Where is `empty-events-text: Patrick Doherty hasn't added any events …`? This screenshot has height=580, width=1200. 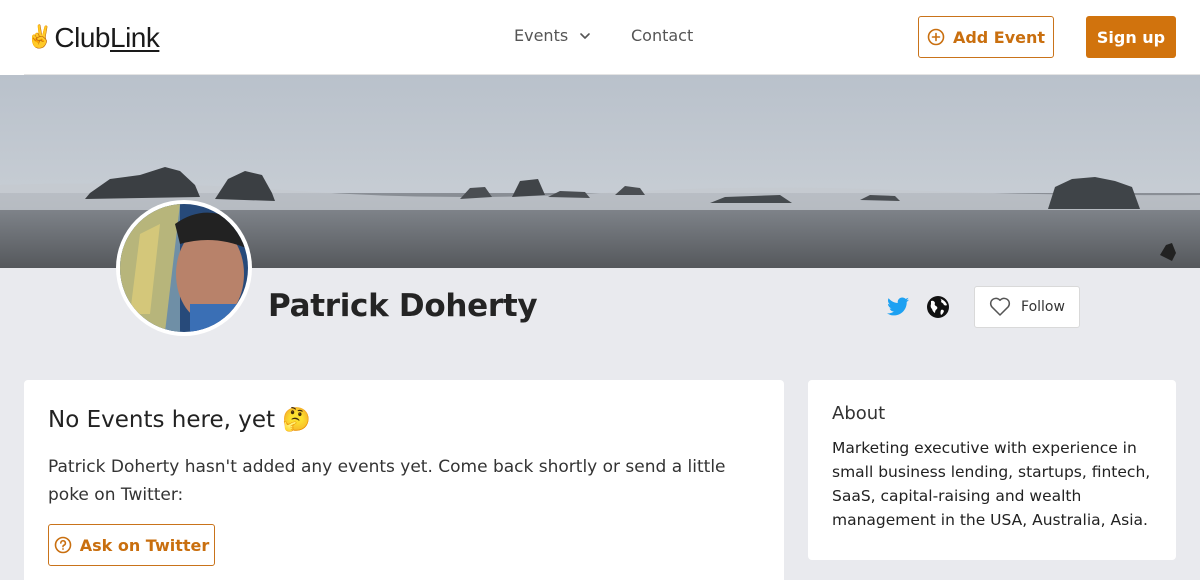 empty-events-text: Patrick Doherty hasn't added any events … is located at coordinates (387, 481).